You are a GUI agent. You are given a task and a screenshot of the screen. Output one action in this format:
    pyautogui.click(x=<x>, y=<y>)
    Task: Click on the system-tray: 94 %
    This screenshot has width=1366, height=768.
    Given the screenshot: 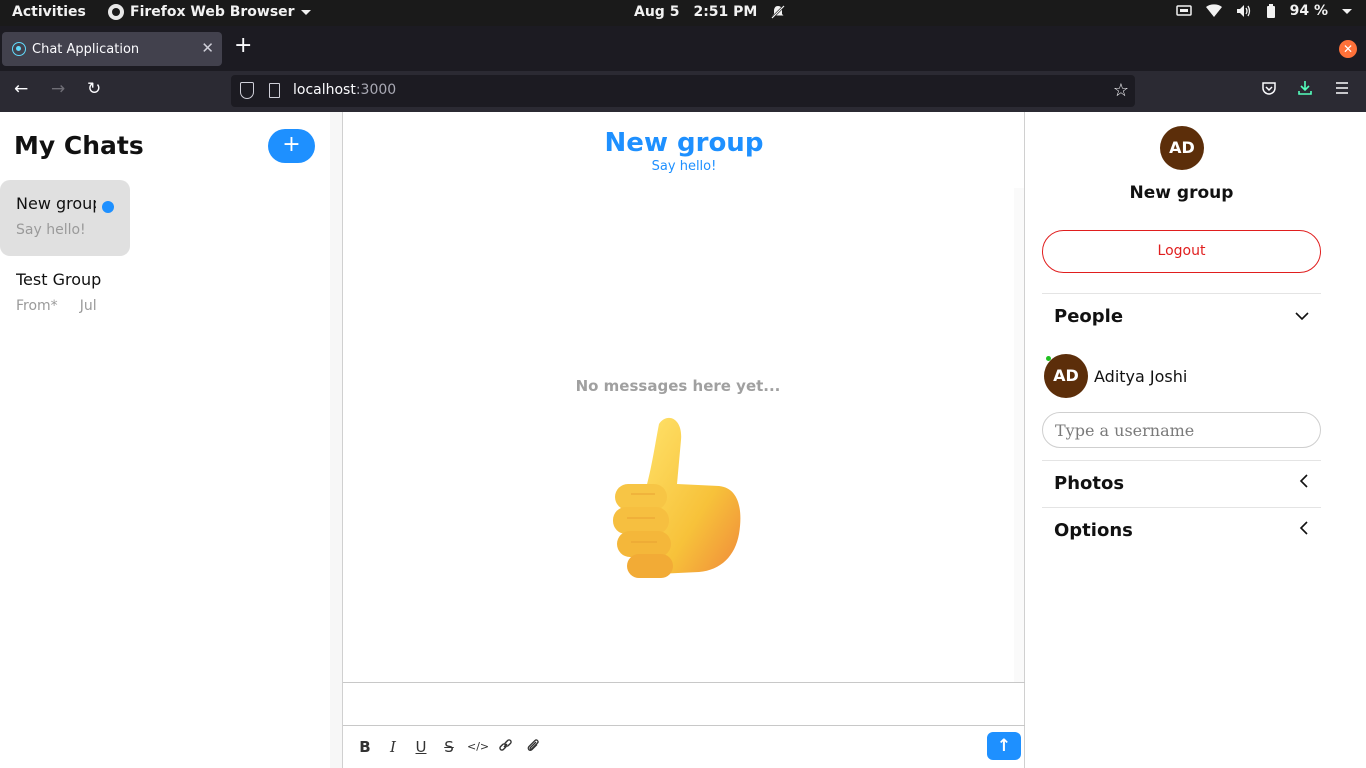 What is the action you would take?
    pyautogui.click(x=1263, y=11)
    